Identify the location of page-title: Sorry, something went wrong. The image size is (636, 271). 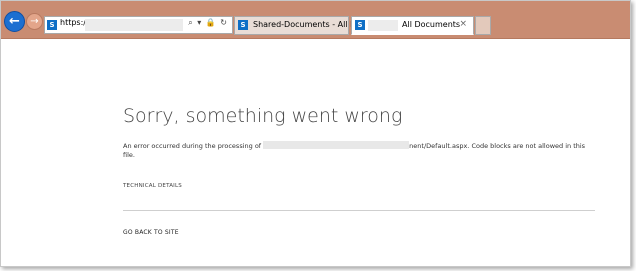
(263, 116).